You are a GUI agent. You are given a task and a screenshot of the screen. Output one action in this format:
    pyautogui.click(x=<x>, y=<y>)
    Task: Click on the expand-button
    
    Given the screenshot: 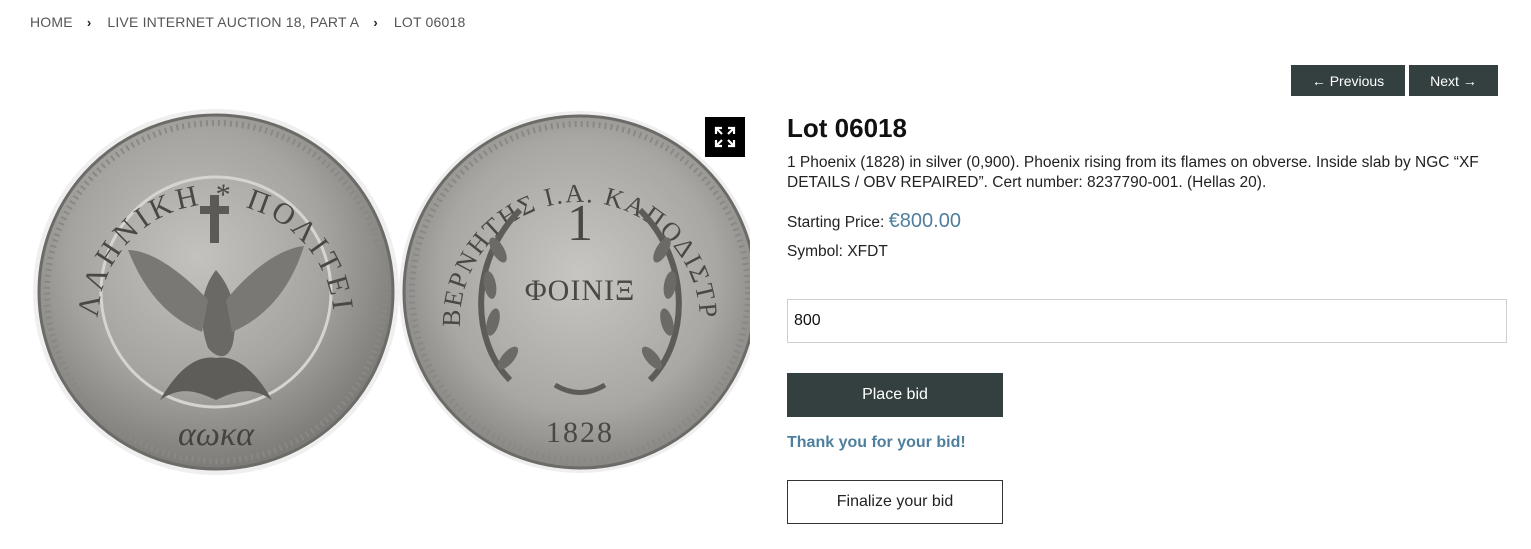 What is the action you would take?
    pyautogui.click(x=725, y=137)
    